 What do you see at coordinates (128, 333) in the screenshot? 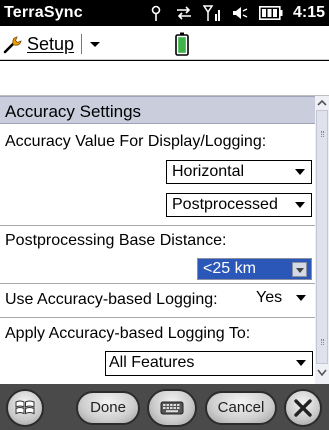
I see `apply-logging-label: Apply Accuracy-based Logging To:` at bounding box center [128, 333].